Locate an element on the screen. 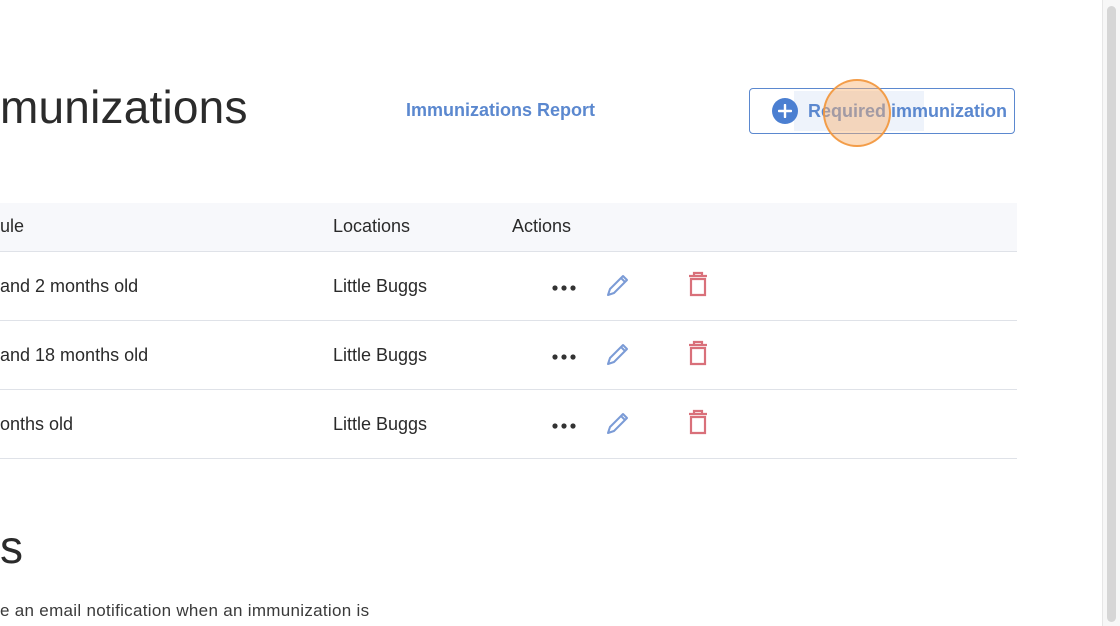 Image resolution: width=1120 pixels, height=626 pixels. header-schedule: ule is located at coordinates (12, 226).